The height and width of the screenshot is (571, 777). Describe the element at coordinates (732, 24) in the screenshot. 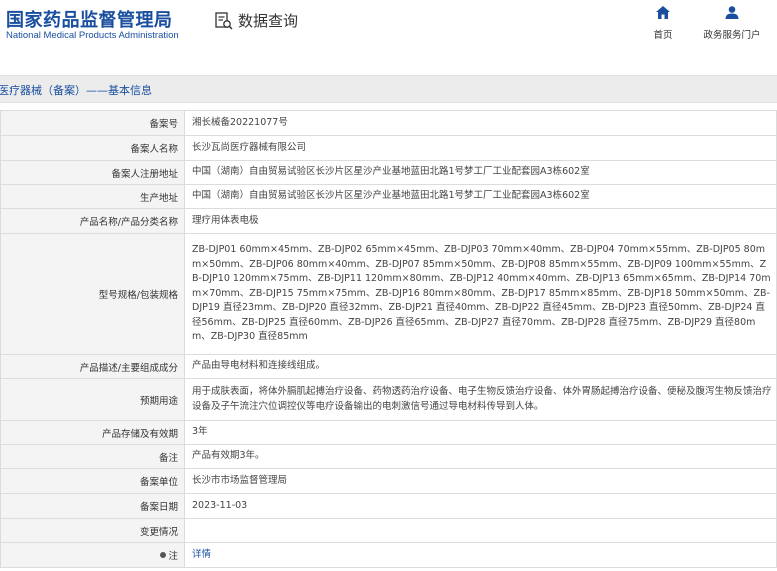

I see `nav-service-portal: 政务服务门户` at that location.